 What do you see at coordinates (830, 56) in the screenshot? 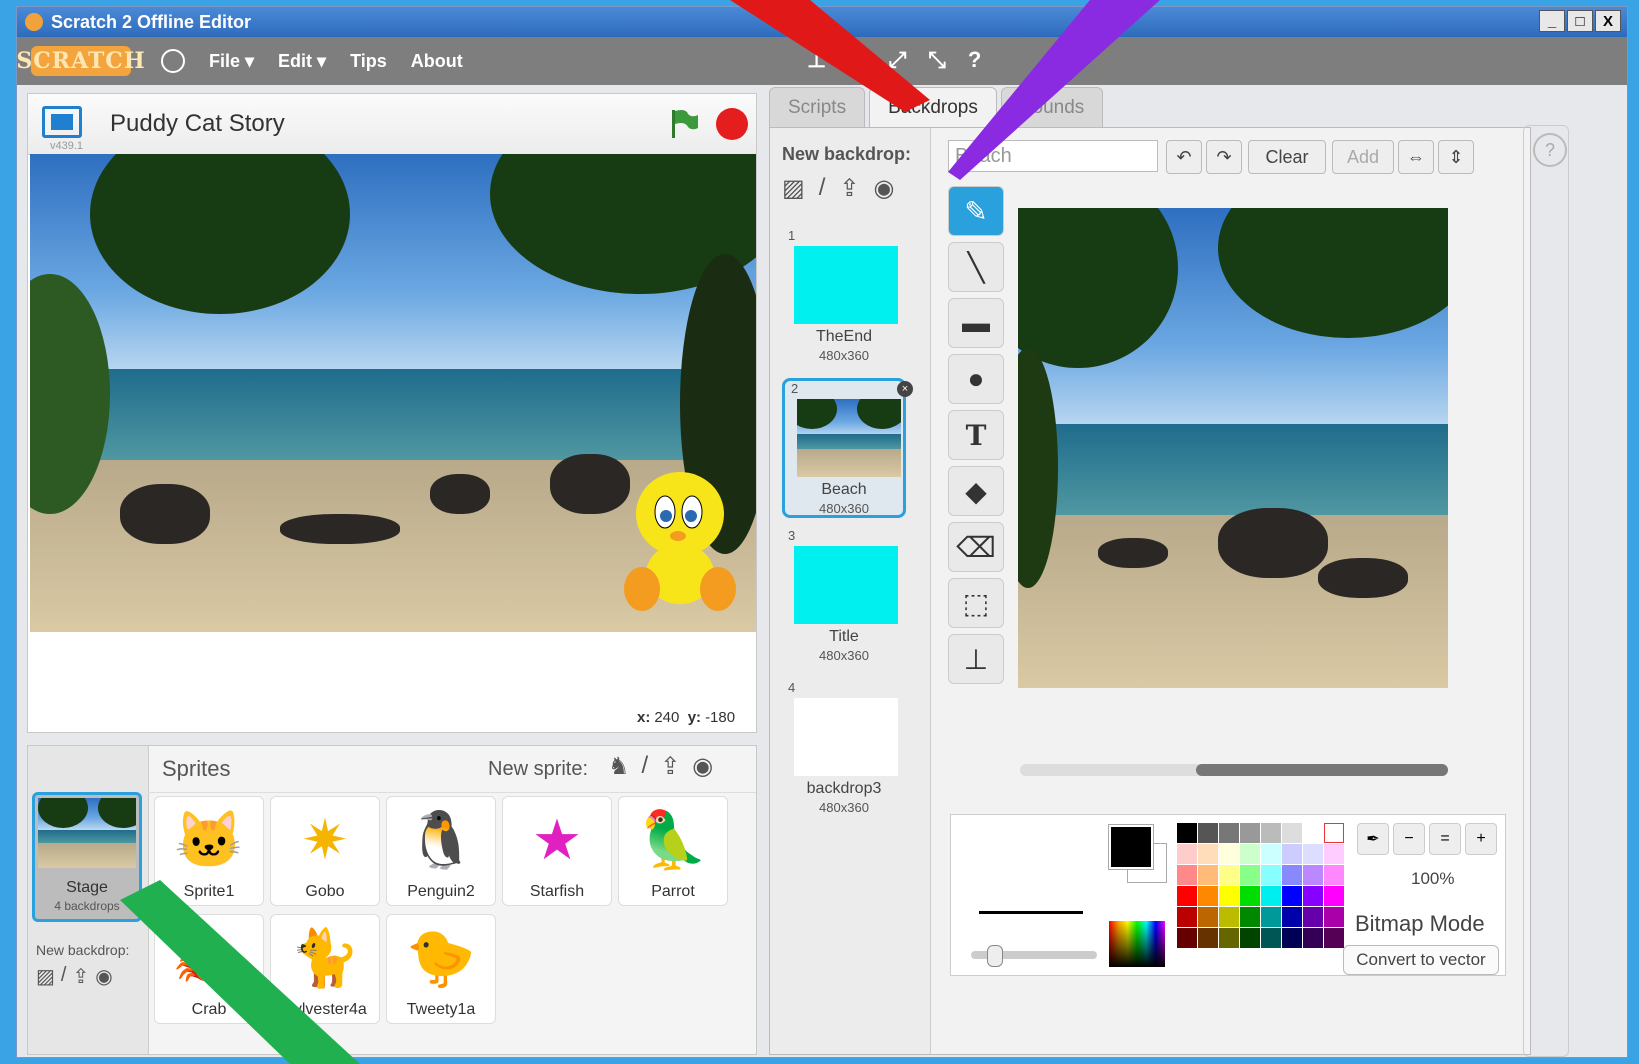
I see `red-arrow` at bounding box center [830, 56].